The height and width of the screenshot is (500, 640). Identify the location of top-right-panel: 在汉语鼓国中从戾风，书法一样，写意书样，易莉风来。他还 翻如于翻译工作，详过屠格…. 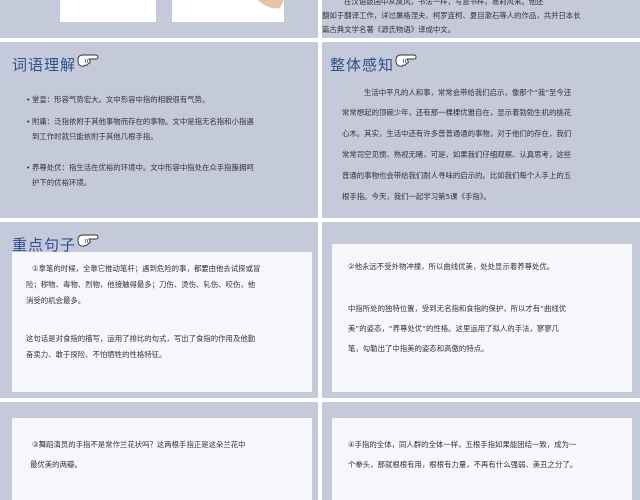
(481, 19).